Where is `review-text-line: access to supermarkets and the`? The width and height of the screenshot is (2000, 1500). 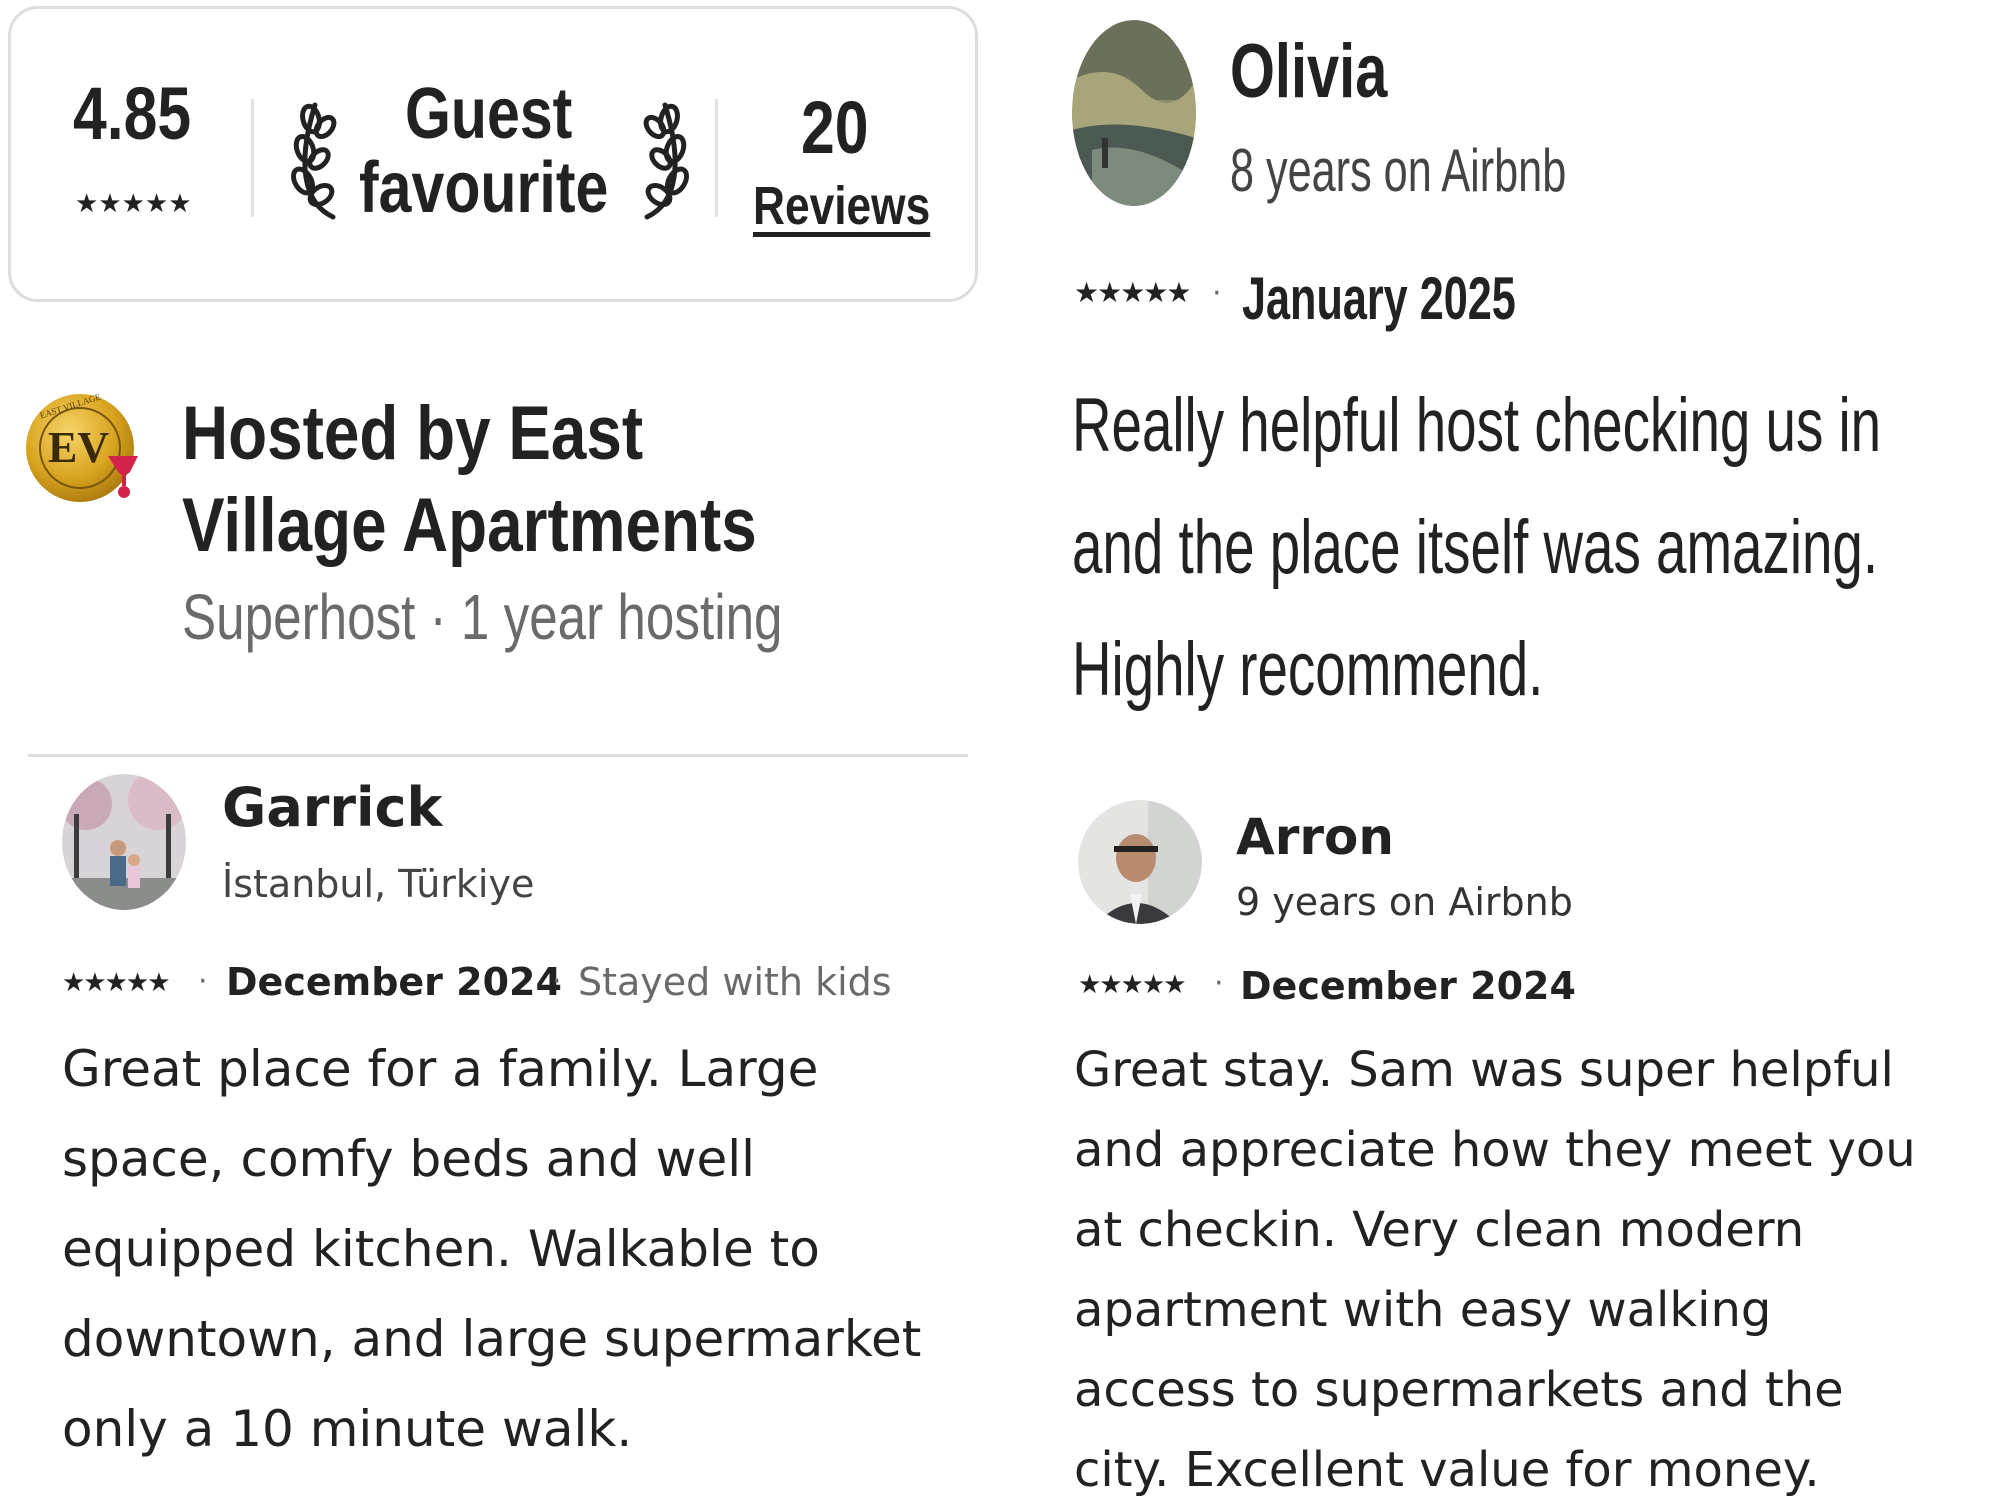
review-text-line: access to supermarkets and the is located at coordinates (1459, 1390).